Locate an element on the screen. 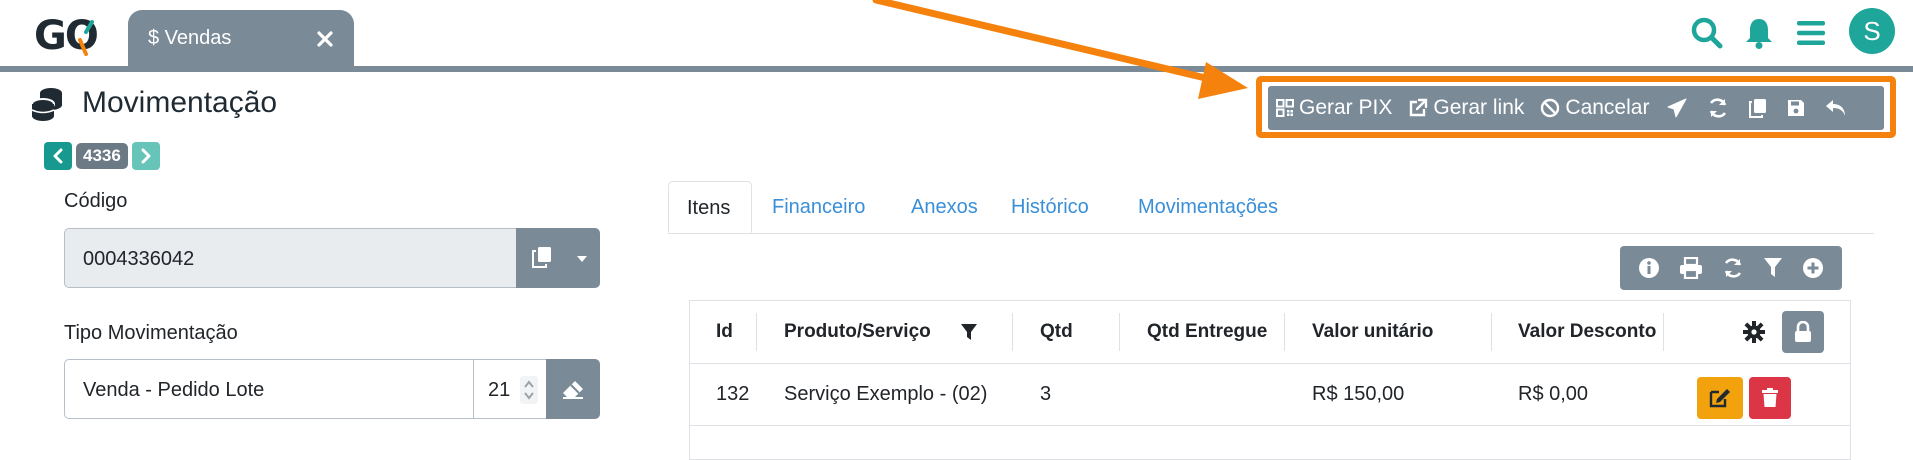  refresh-button is located at coordinates (1718, 108).